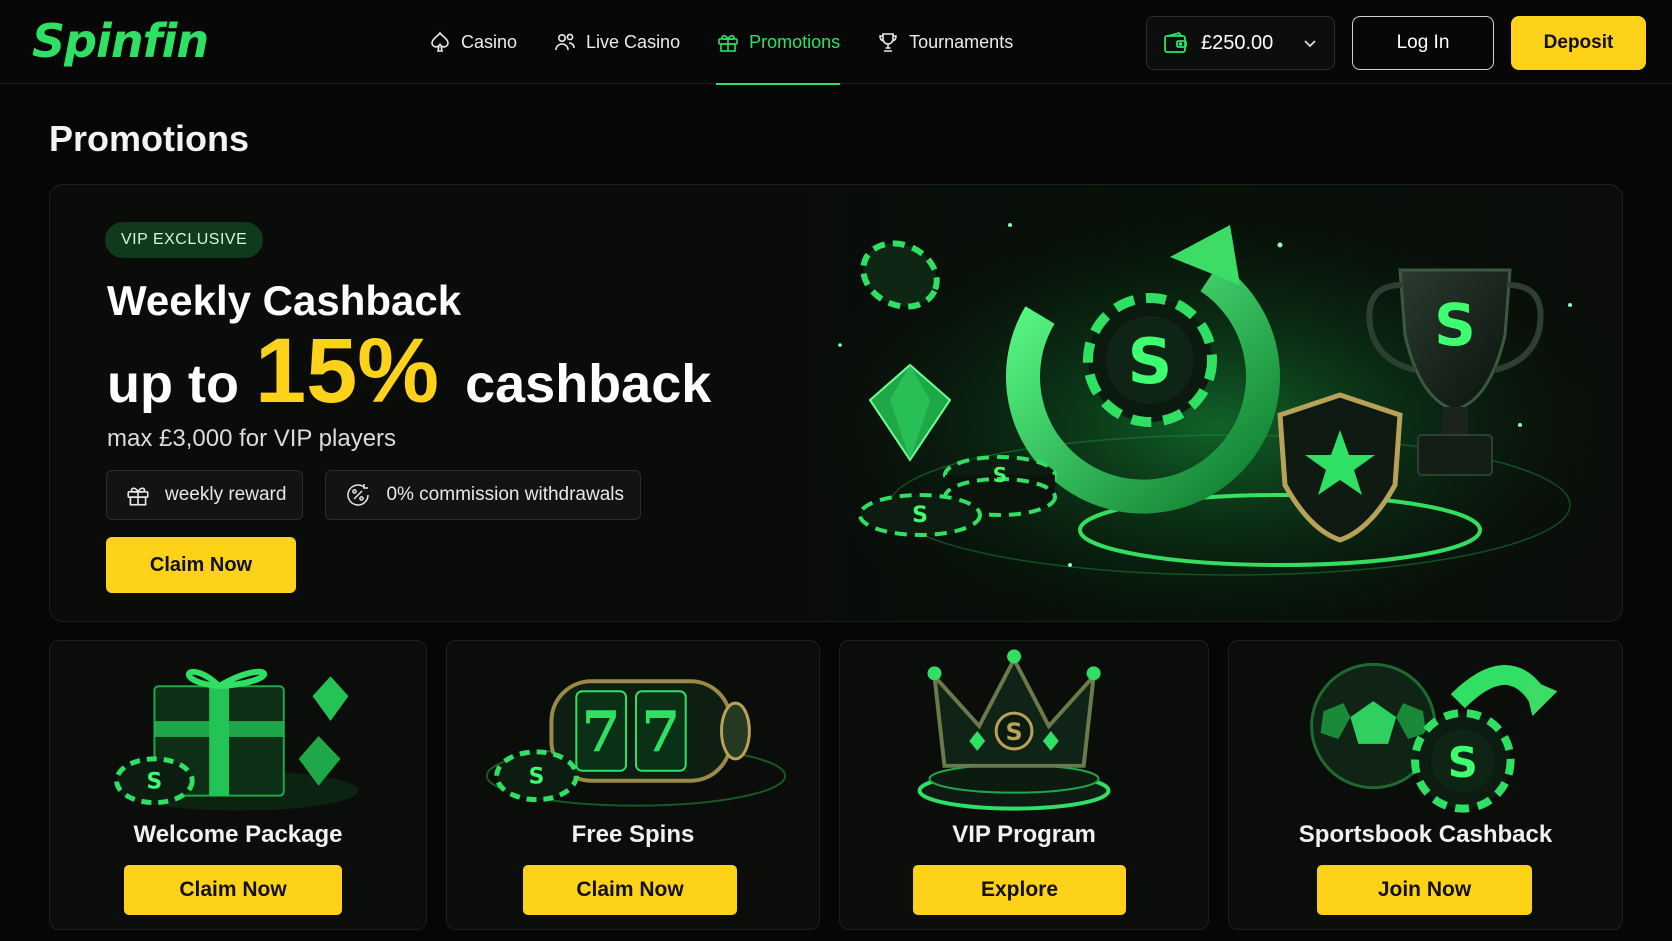  I want to click on chevron-down-icon, so click(1310, 44).